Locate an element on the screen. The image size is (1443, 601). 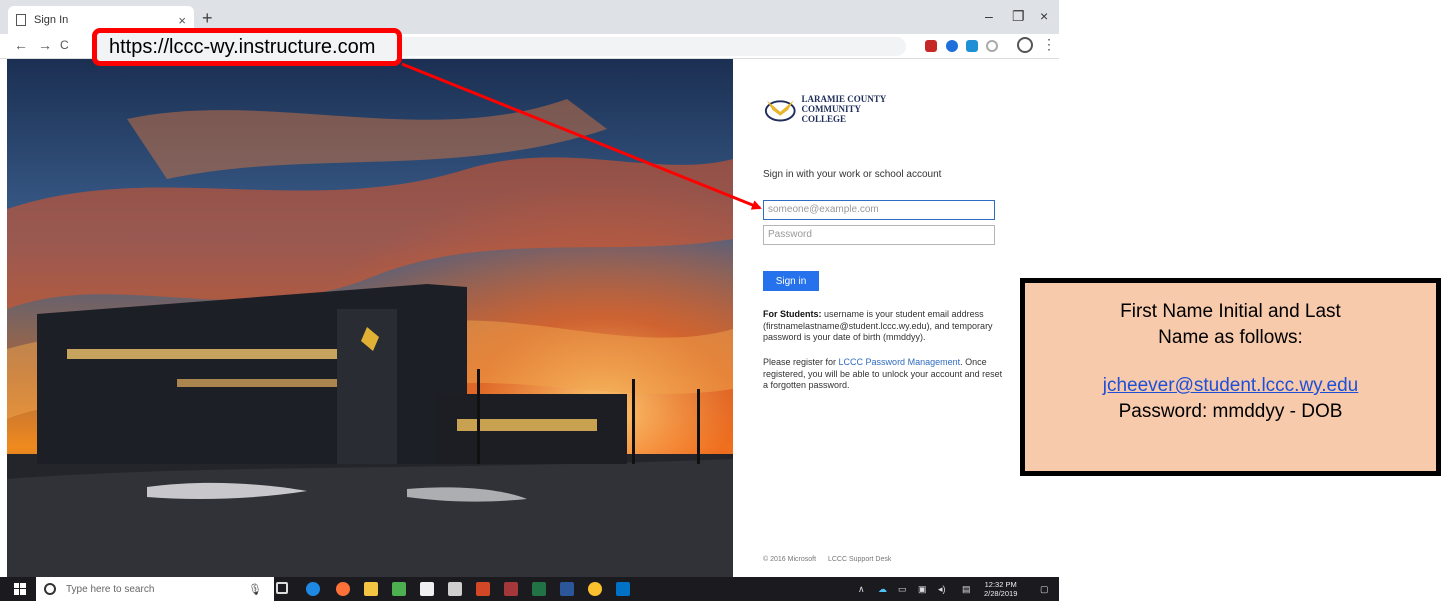
volume-icon: ◂) is located at coordinates (942, 589).